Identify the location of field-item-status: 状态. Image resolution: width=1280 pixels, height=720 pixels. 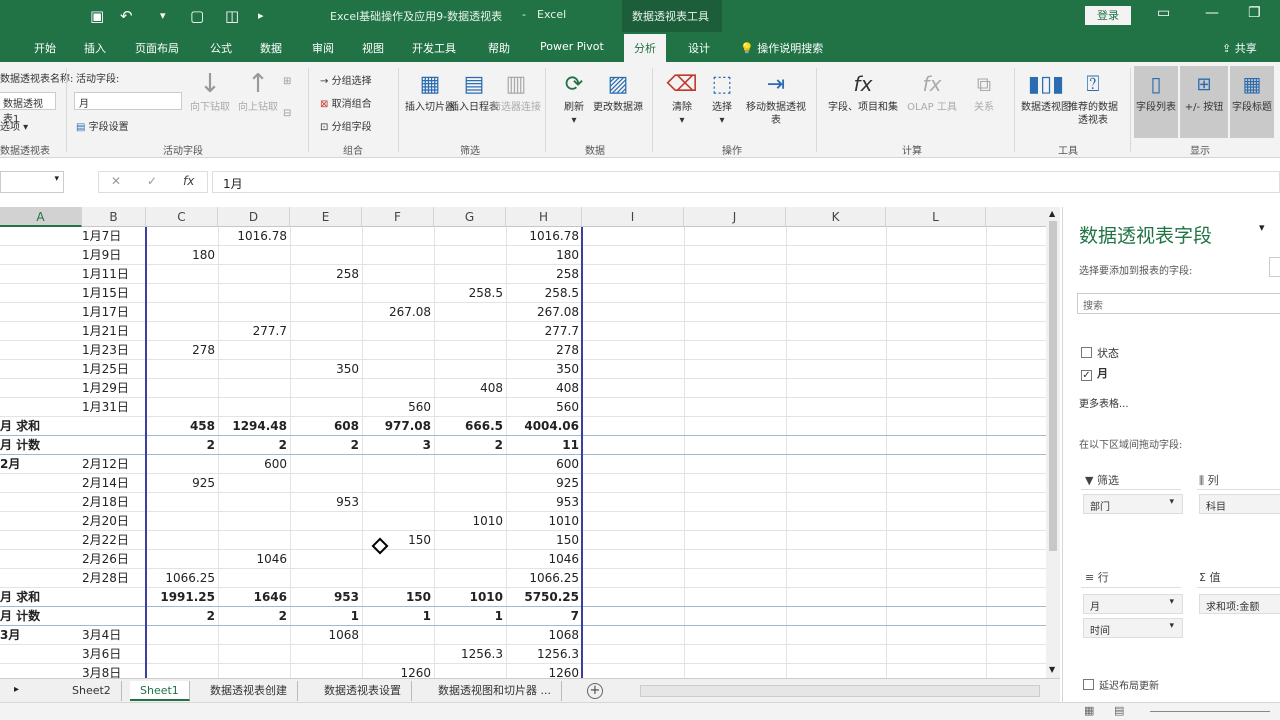
(1100, 353).